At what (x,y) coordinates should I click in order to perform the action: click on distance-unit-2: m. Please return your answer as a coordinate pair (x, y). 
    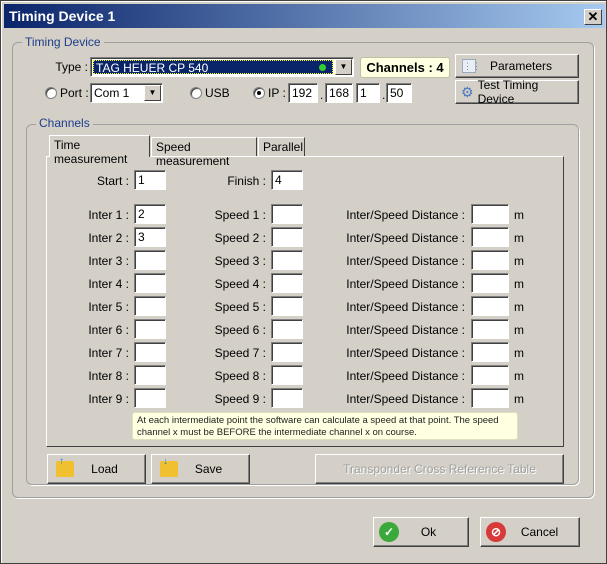
    Looking at the image, I should click on (519, 238).